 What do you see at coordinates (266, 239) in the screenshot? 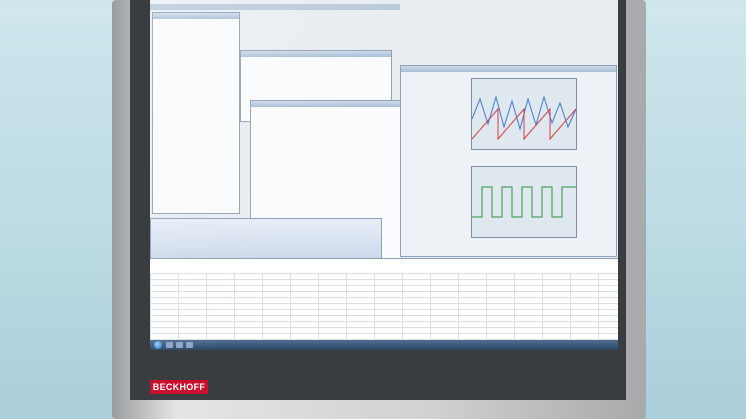
I see `spreadsheet-ribbon` at bounding box center [266, 239].